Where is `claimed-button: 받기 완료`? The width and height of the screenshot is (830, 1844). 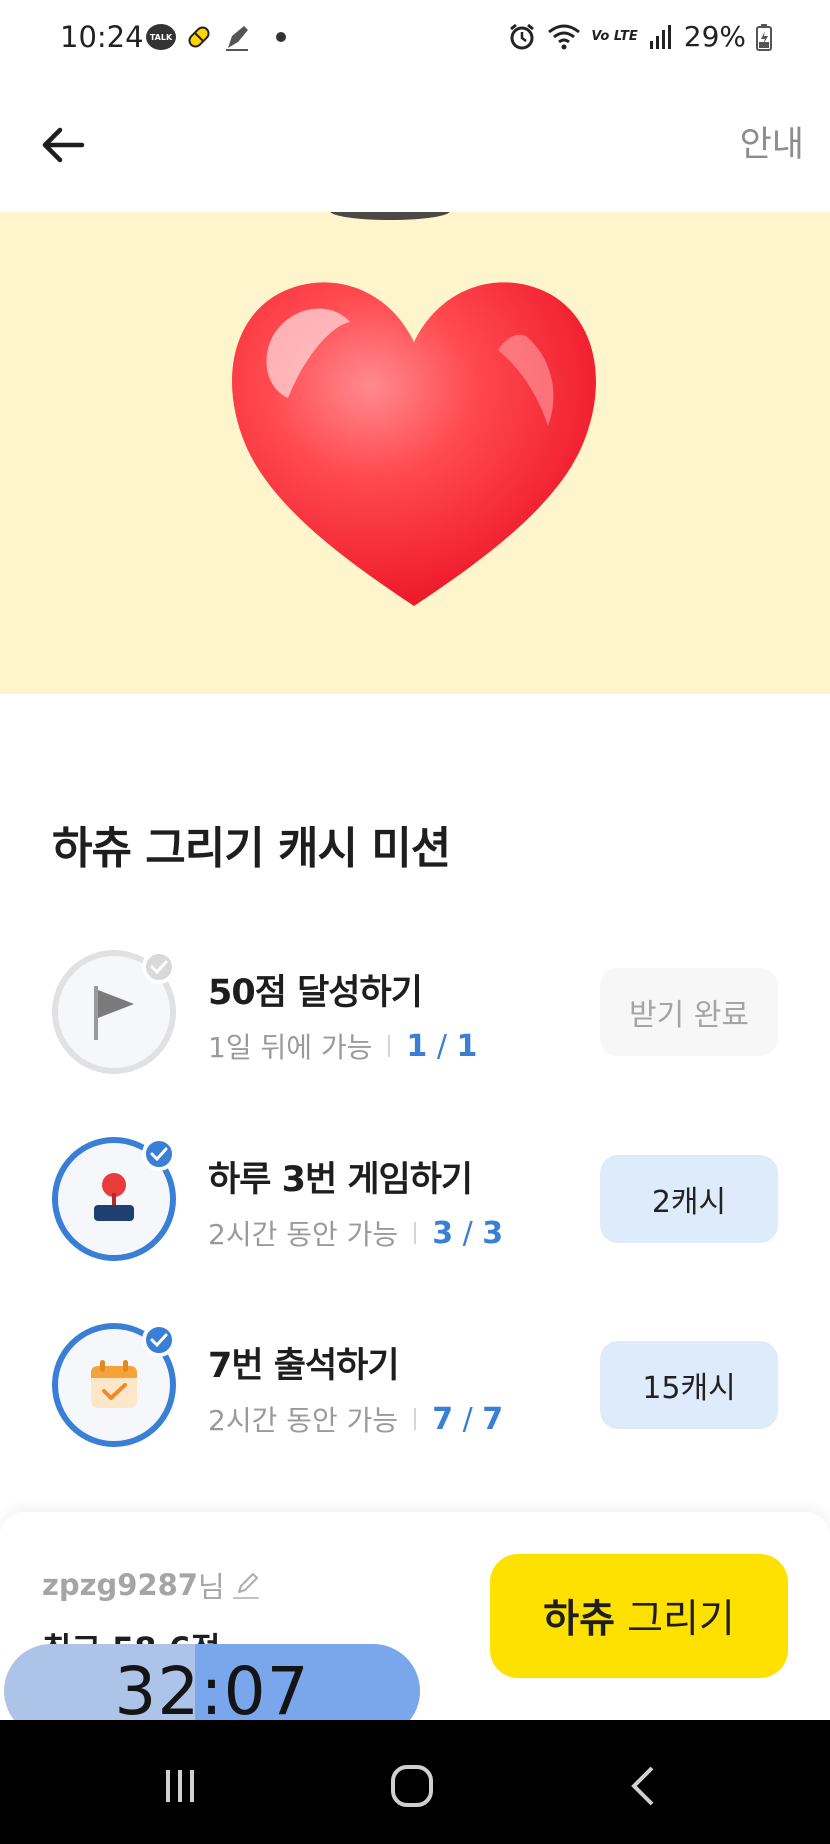 claimed-button: 받기 완료 is located at coordinates (689, 1012).